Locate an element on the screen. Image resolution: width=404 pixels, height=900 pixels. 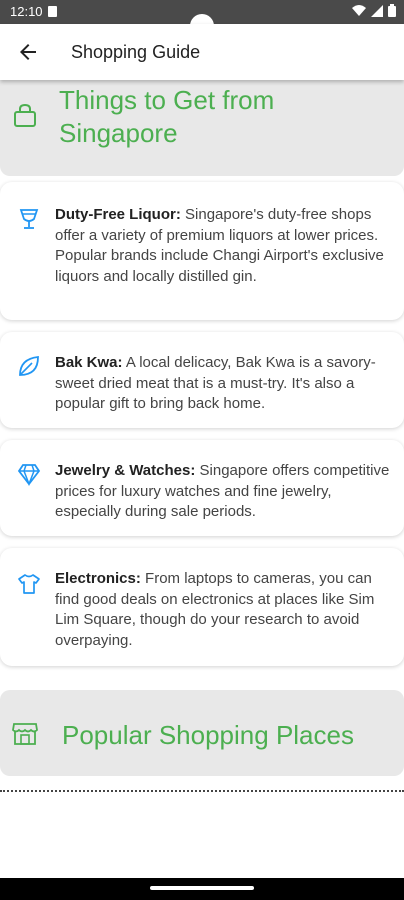
item-title: Electronics: is located at coordinates (98, 578).